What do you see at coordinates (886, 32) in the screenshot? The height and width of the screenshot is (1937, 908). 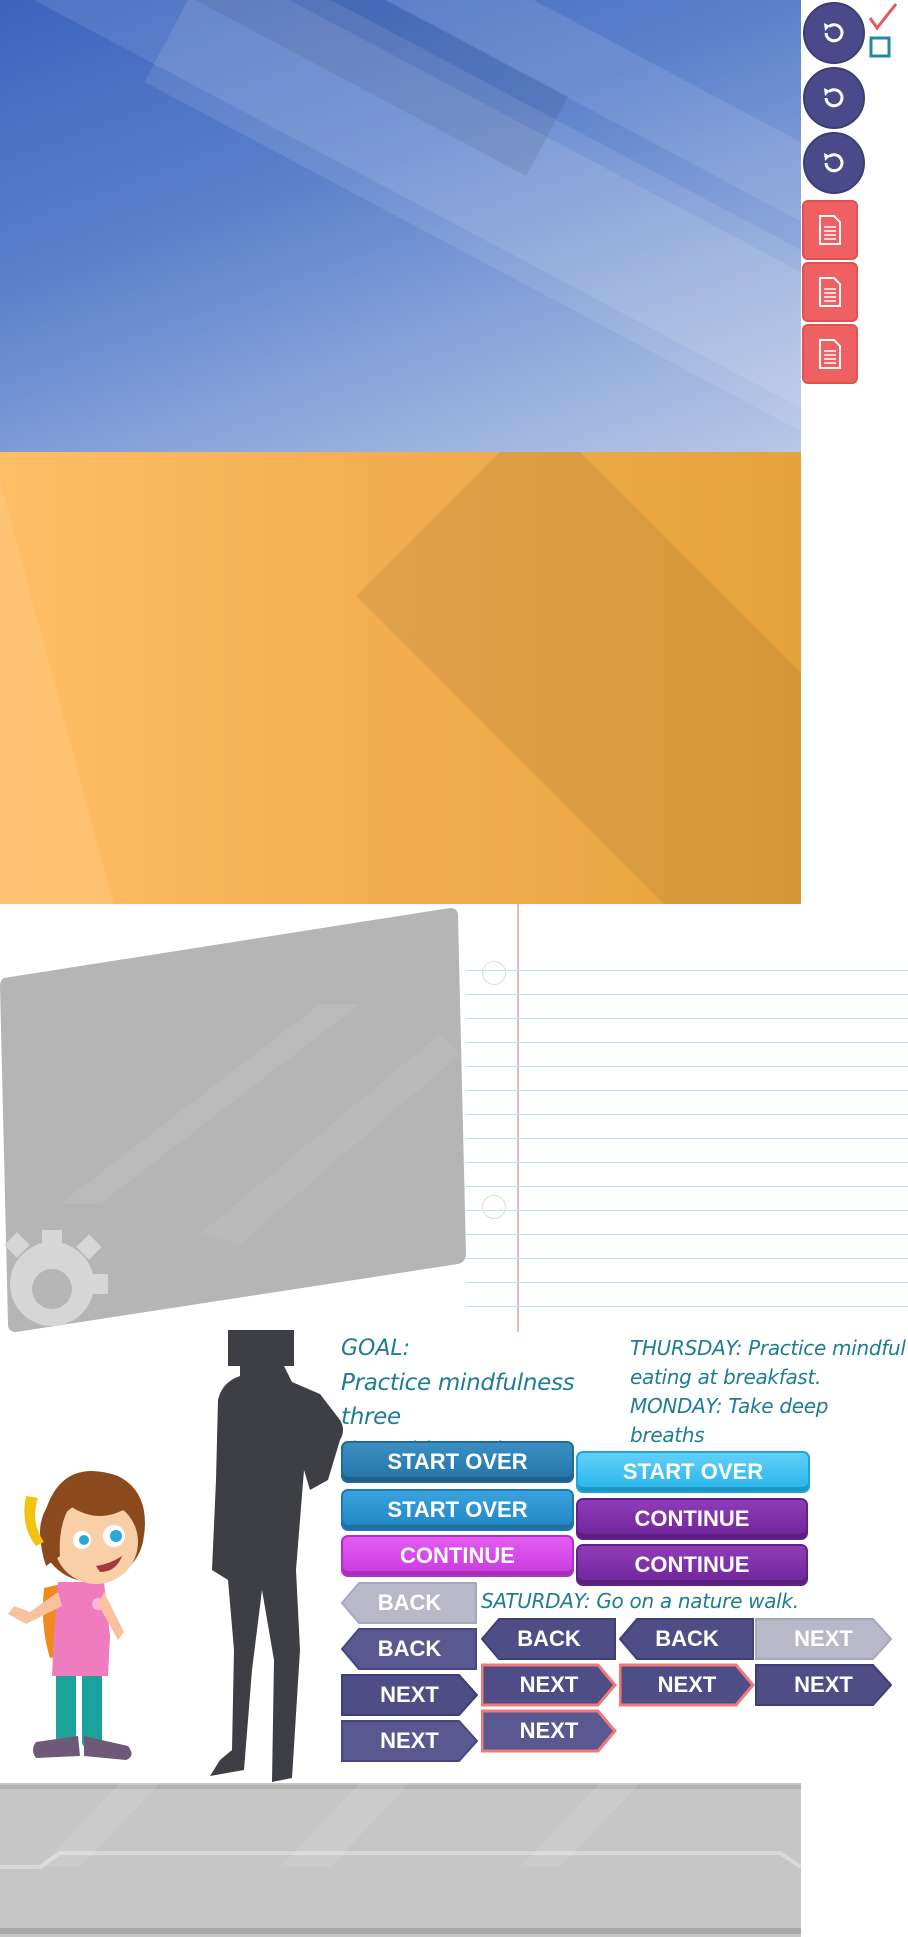 I see `checkbox-check-icon` at bounding box center [886, 32].